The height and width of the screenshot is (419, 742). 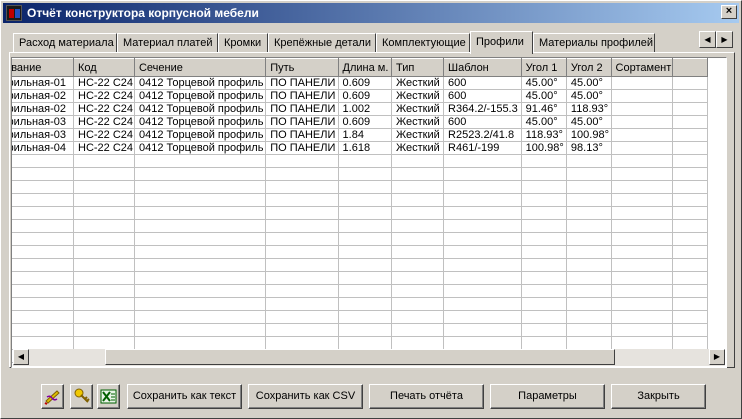 I want to click on close-dialog-button: Закрыть, so click(x=658, y=396).